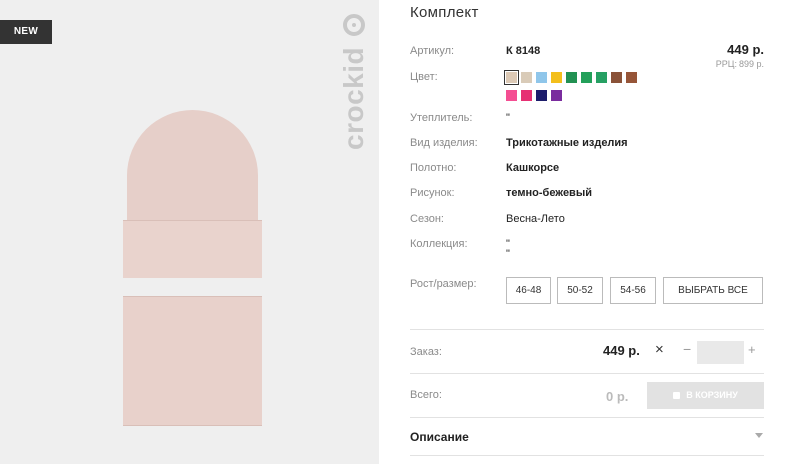 This screenshot has width=800, height=464. I want to click on new-badge: NEW, so click(26, 32).